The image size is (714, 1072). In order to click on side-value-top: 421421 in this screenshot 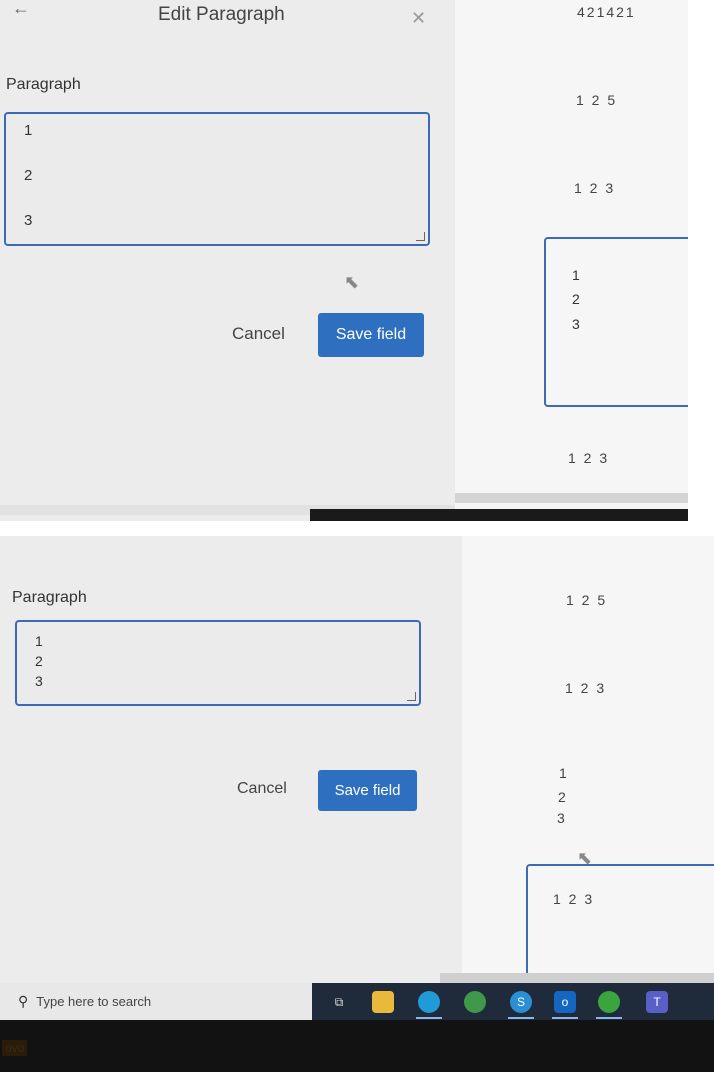, I will do `click(606, 12)`.